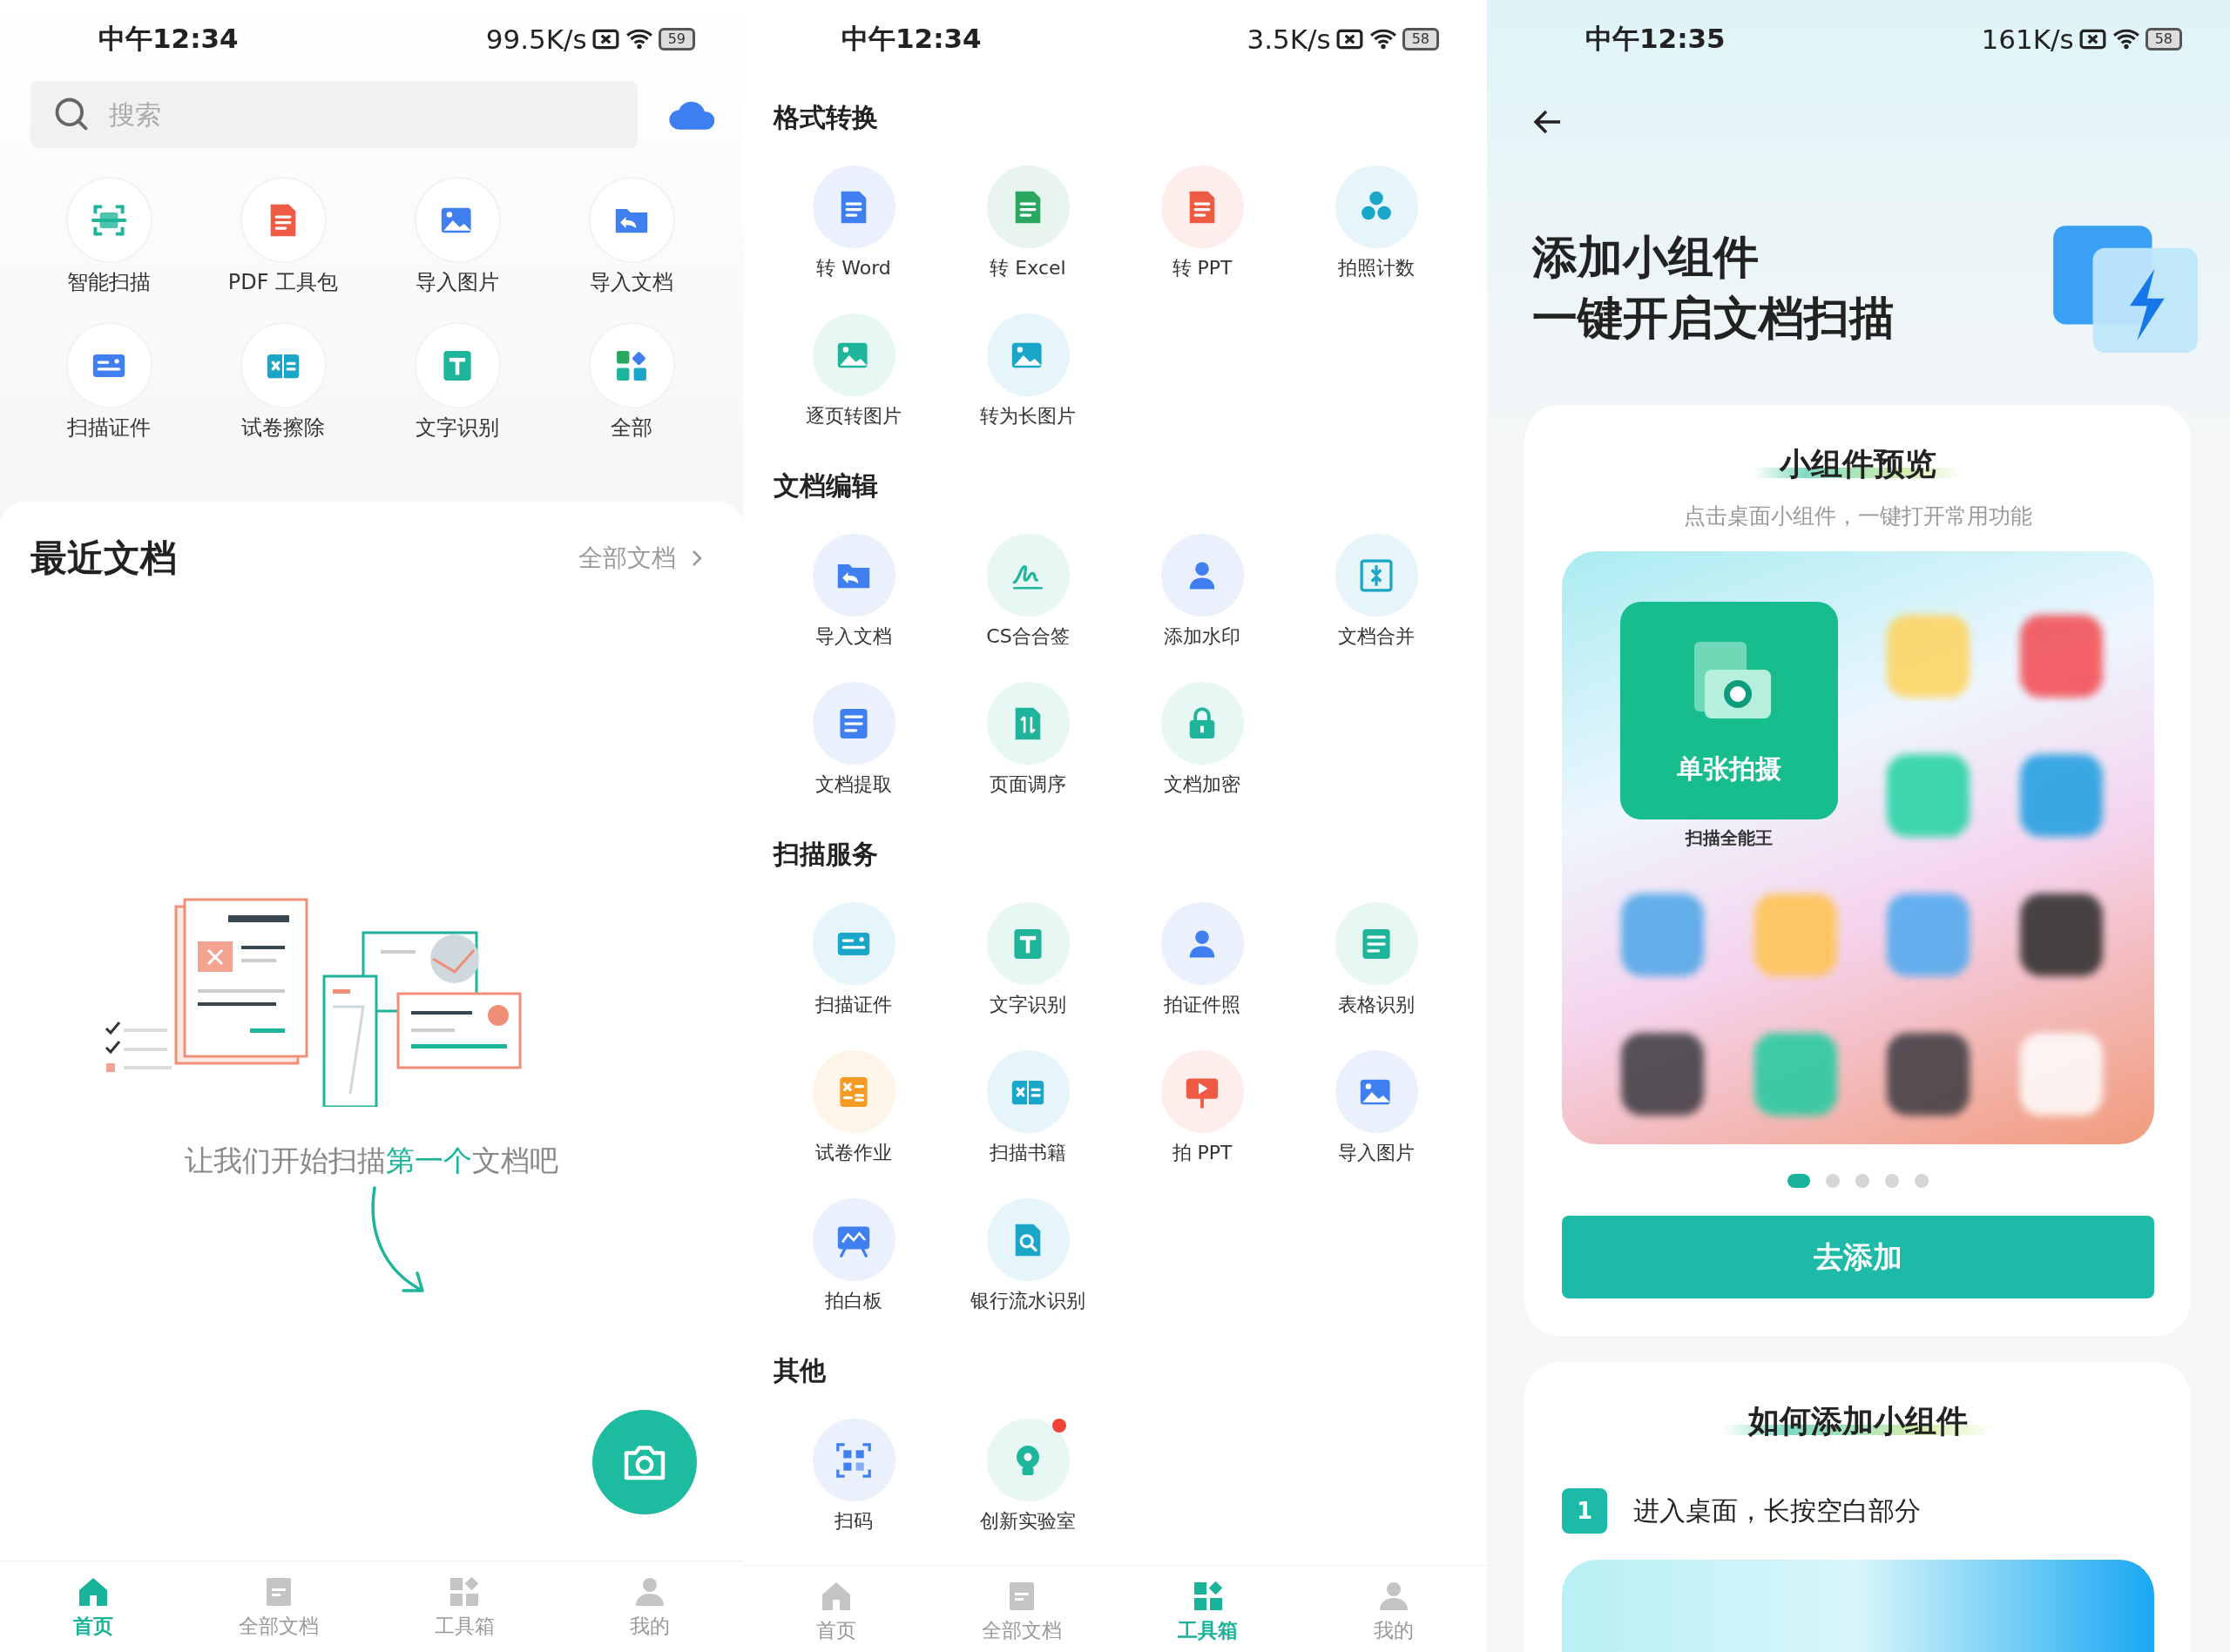  Describe the element at coordinates (1202, 1005) in the screenshot. I see `tool-label: 拍证件照` at that location.